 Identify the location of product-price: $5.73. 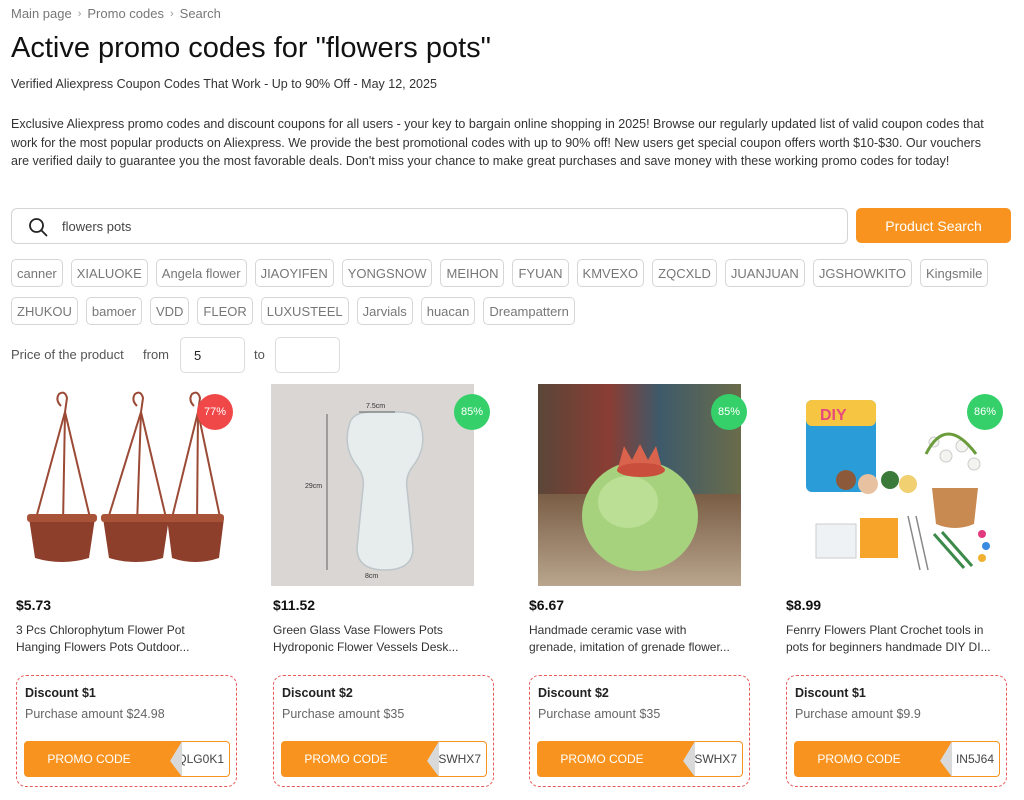
(34, 605).